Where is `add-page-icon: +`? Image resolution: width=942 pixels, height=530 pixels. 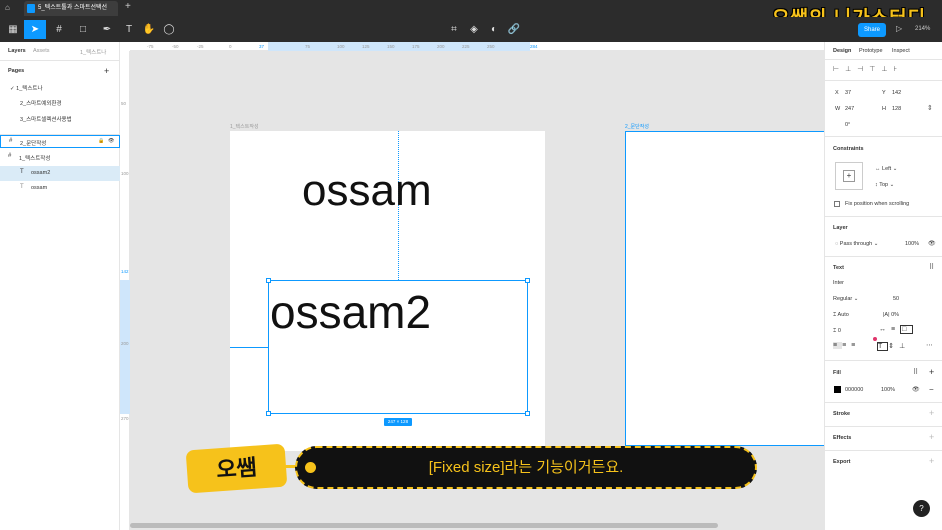
add-page-icon: + is located at coordinates (106, 71).